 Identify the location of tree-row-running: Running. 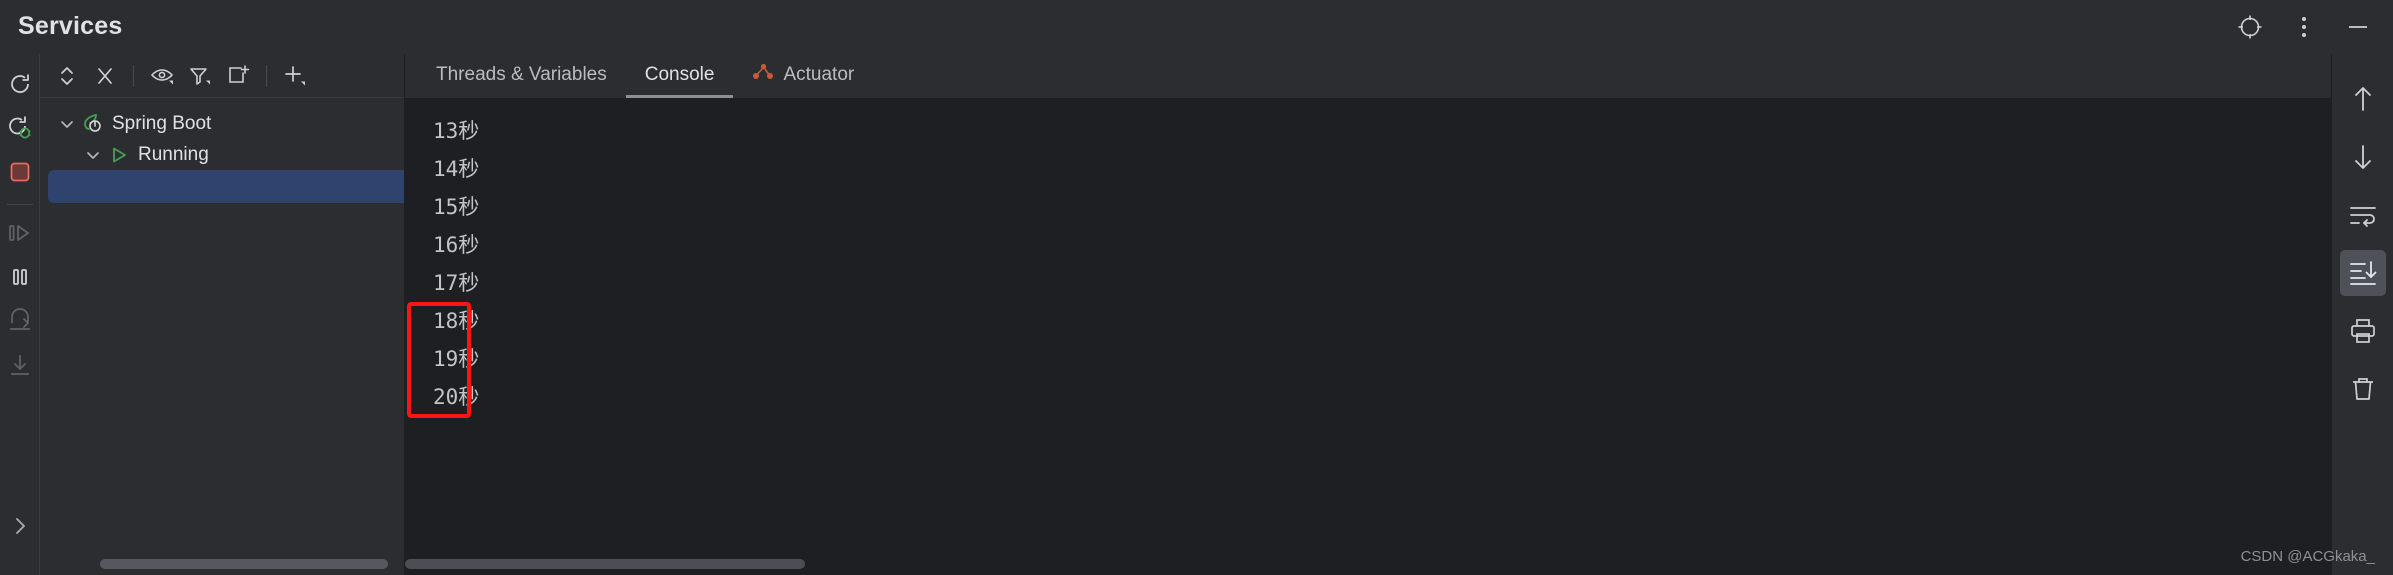
(222, 154).